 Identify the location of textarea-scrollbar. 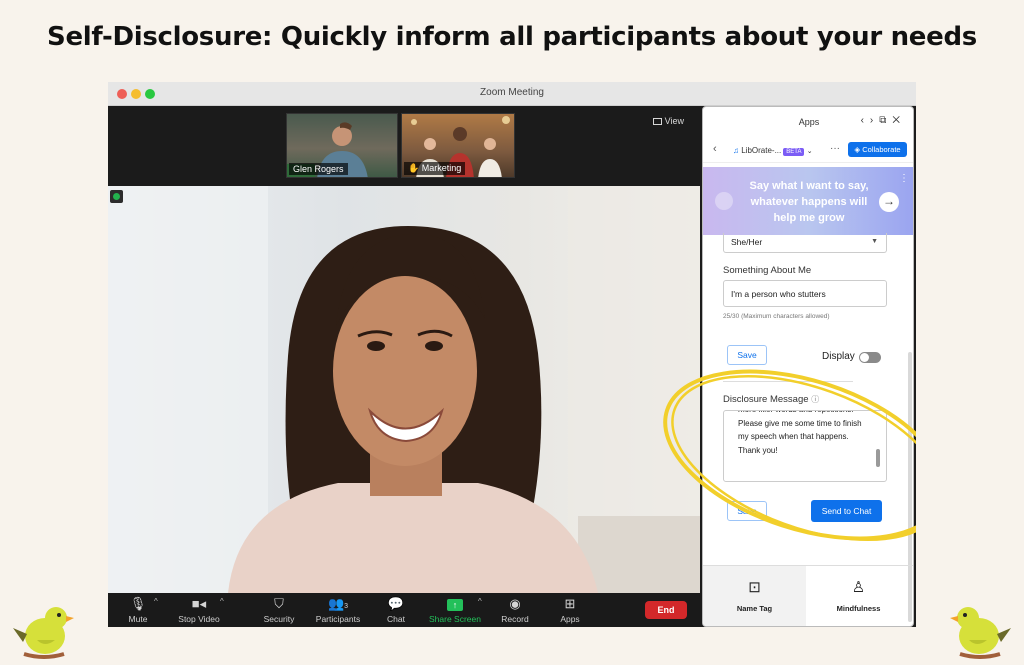
(878, 458).